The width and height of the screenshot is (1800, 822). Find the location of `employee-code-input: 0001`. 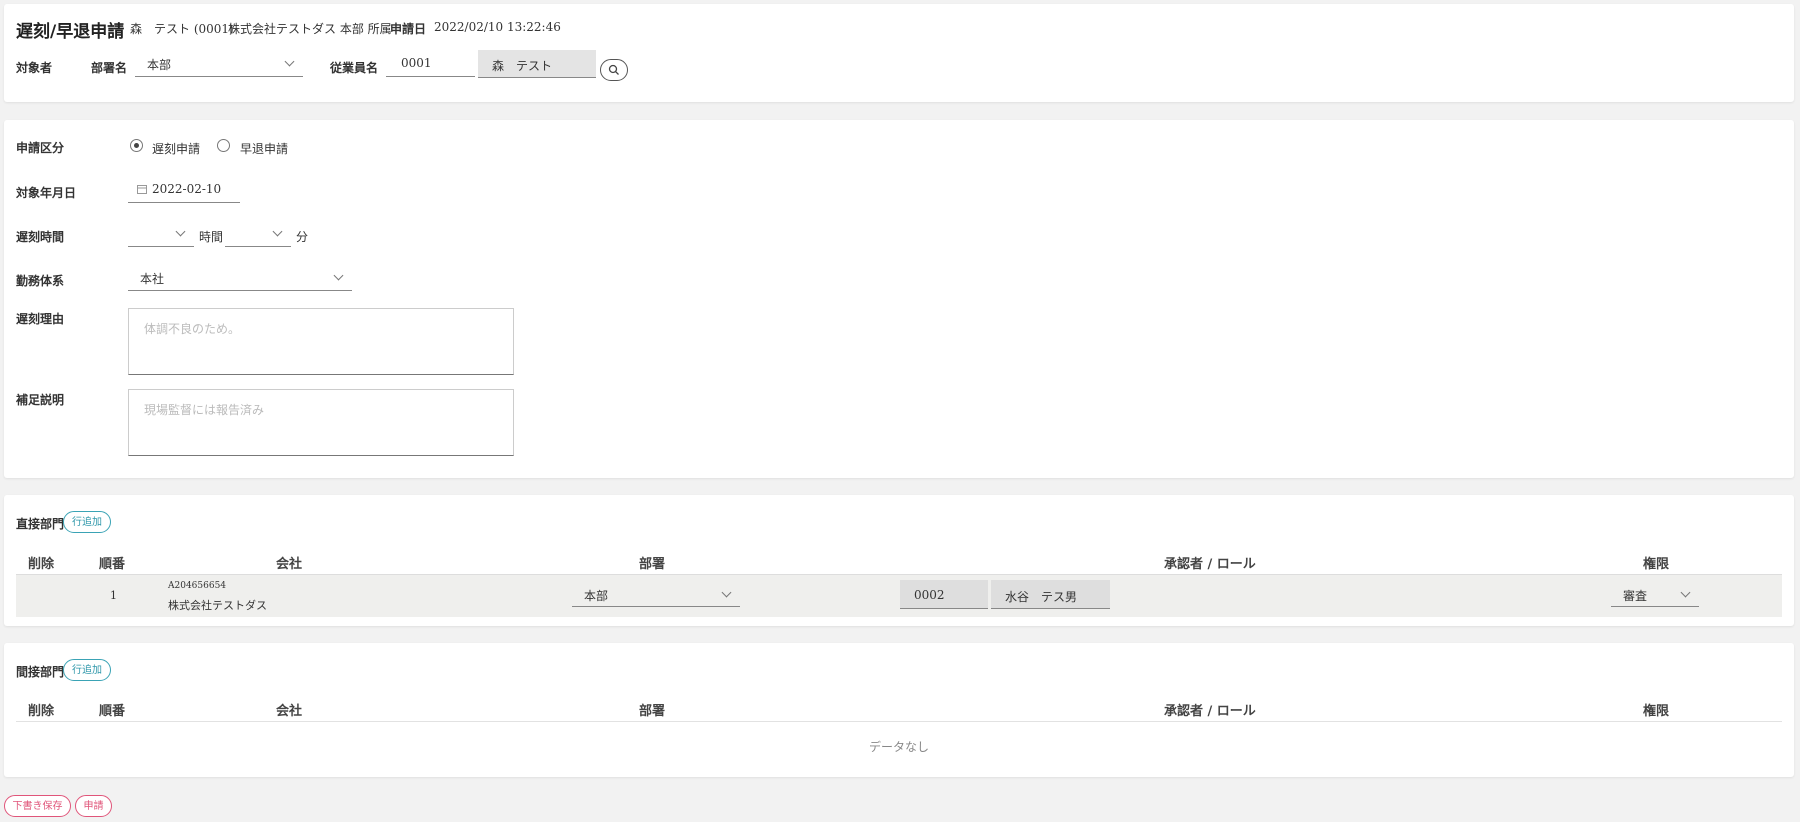

employee-code-input: 0001 is located at coordinates (430, 63).